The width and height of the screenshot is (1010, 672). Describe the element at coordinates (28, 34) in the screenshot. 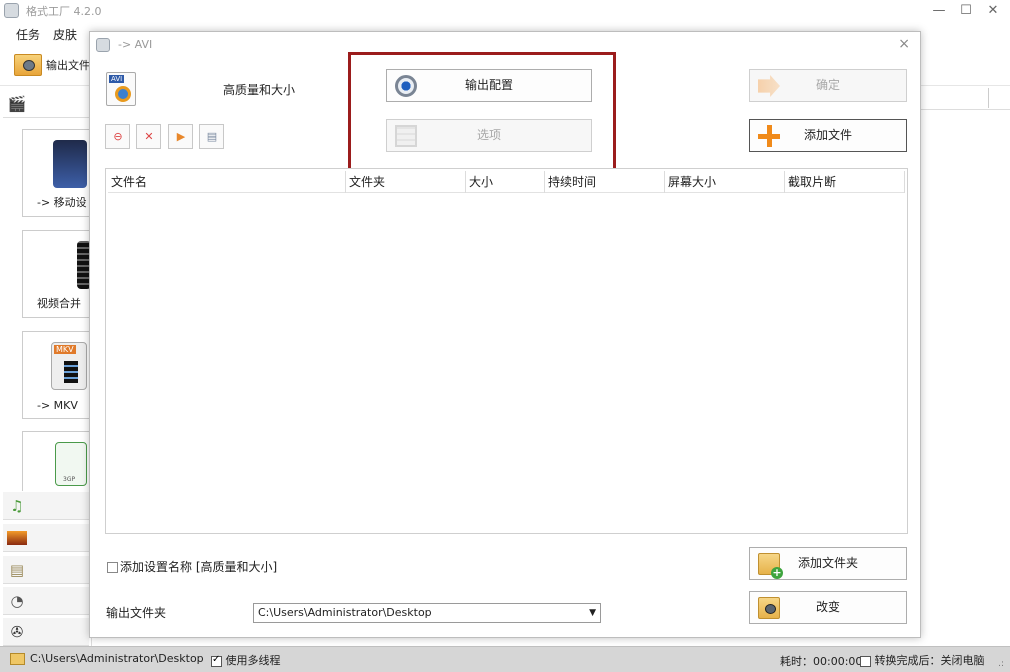

I see `menu-task: 任务` at that location.